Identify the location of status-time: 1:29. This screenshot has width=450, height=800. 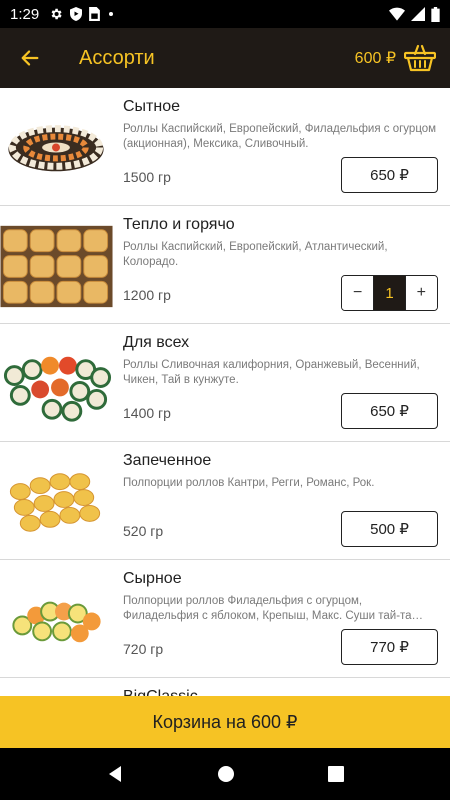
(25, 14).